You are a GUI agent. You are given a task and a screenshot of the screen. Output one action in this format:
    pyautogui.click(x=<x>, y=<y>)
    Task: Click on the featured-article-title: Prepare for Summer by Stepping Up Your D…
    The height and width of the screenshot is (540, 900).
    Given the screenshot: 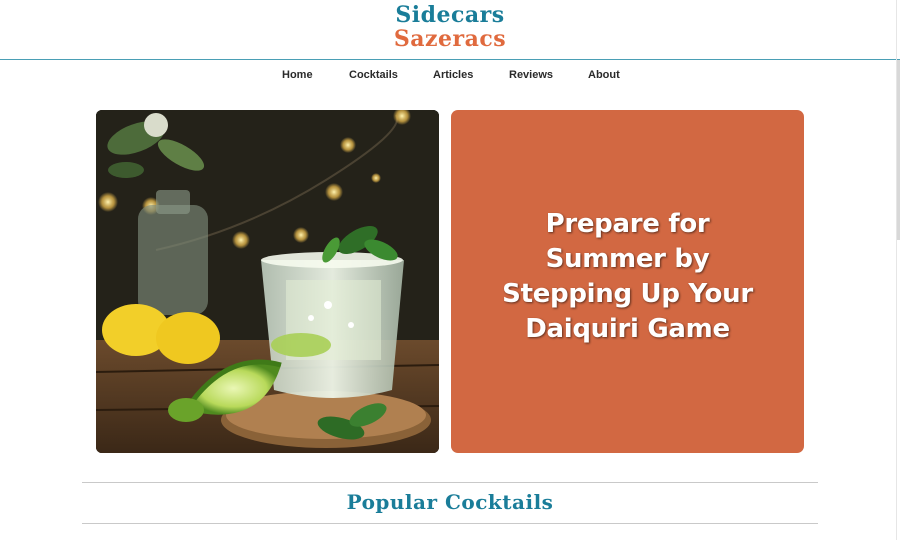 What is the action you would take?
    pyautogui.click(x=628, y=277)
    